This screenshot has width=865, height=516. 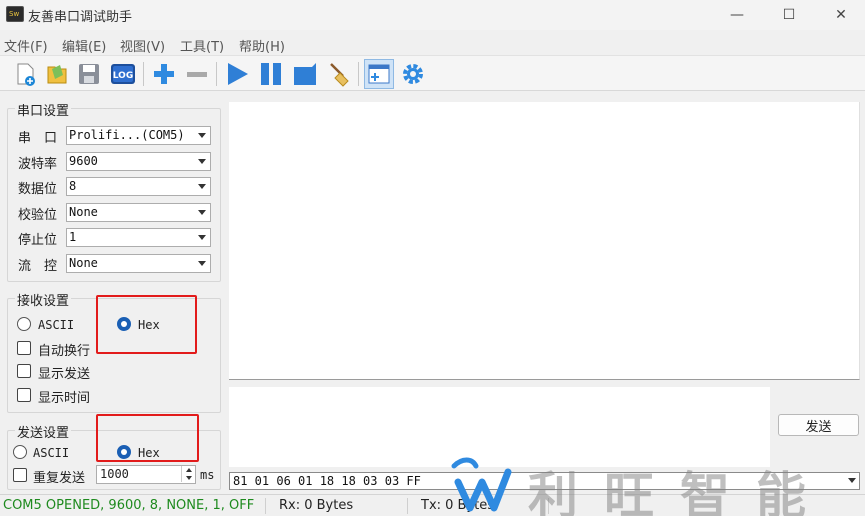 What do you see at coordinates (38, 164) in the screenshot?
I see `baud-label: 波特率` at bounding box center [38, 164].